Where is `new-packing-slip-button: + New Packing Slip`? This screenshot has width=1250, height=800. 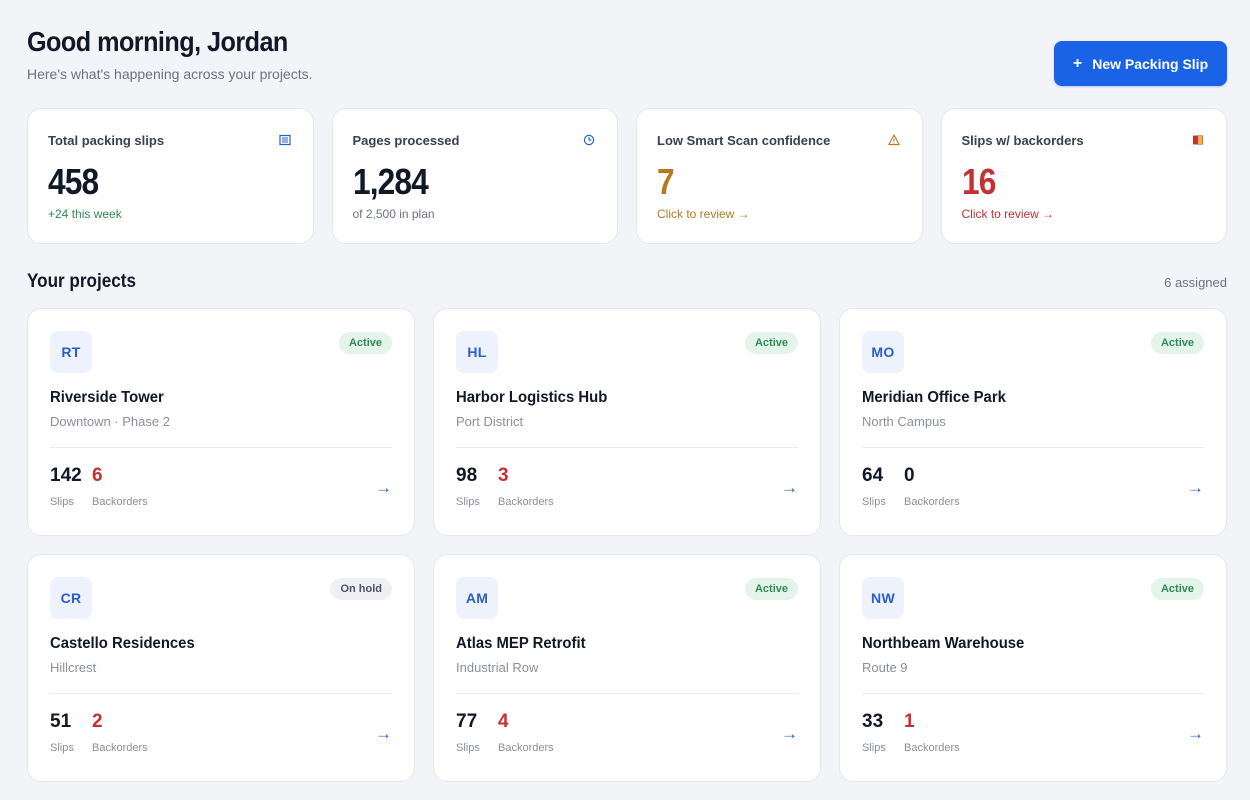 new-packing-slip-button: + New Packing Slip is located at coordinates (1140, 63).